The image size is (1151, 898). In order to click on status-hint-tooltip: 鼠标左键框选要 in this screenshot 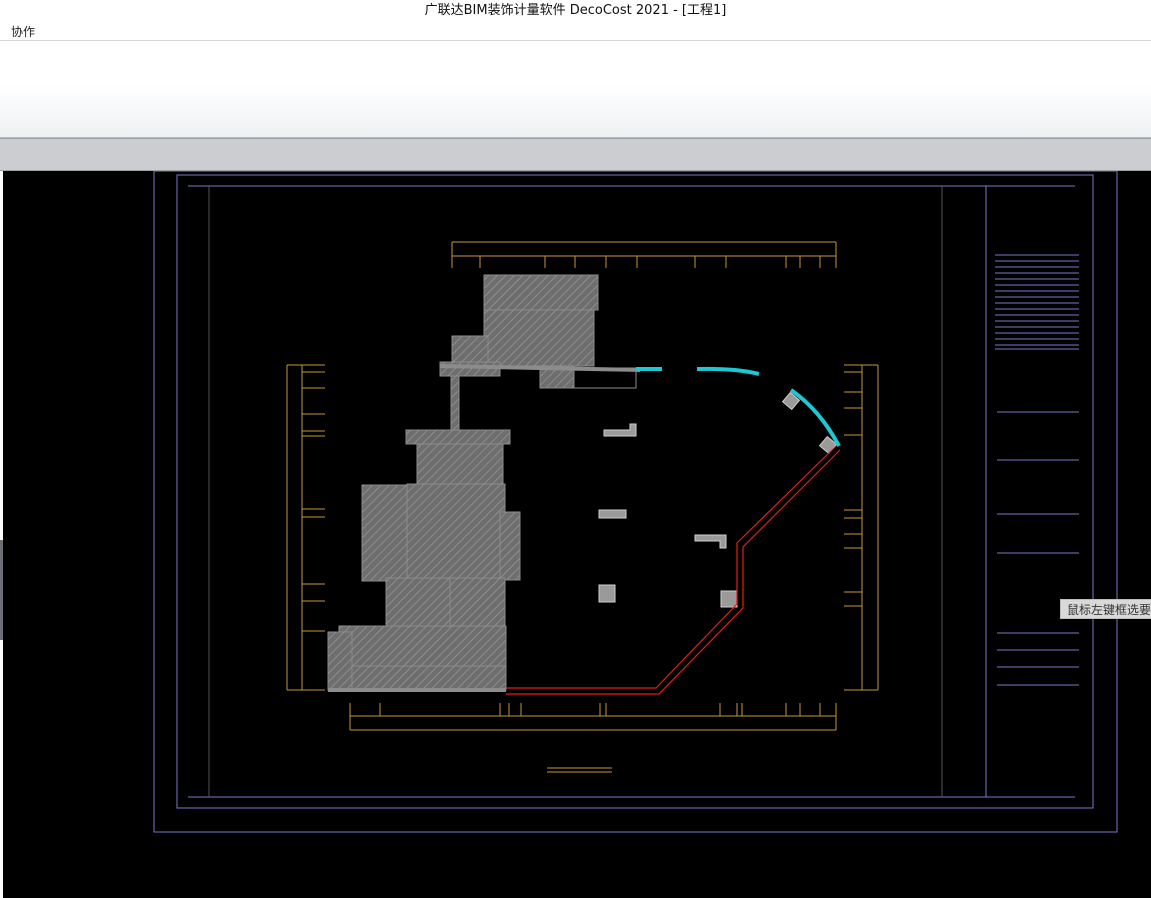, I will do `click(1105, 609)`.